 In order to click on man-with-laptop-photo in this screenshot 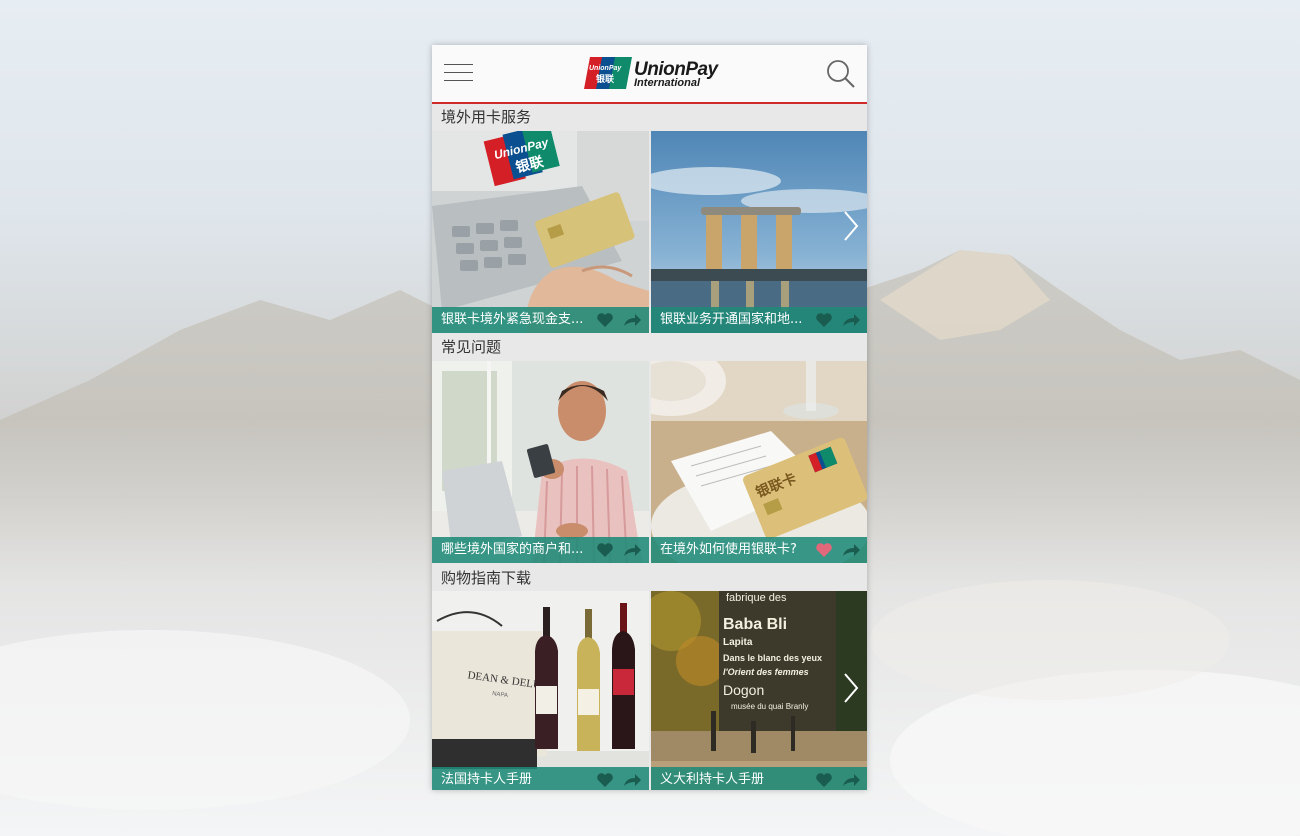, I will do `click(540, 462)`.